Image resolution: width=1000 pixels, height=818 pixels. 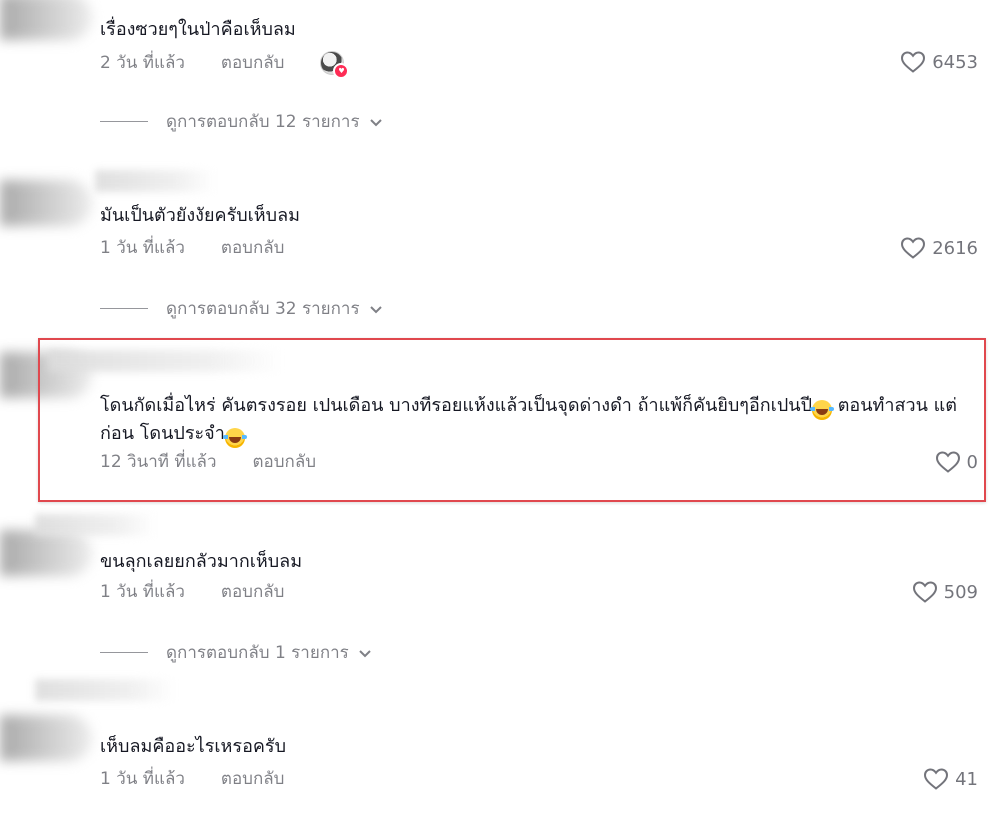 What do you see at coordinates (955, 248) in the screenshot?
I see `like-count: 2616` at bounding box center [955, 248].